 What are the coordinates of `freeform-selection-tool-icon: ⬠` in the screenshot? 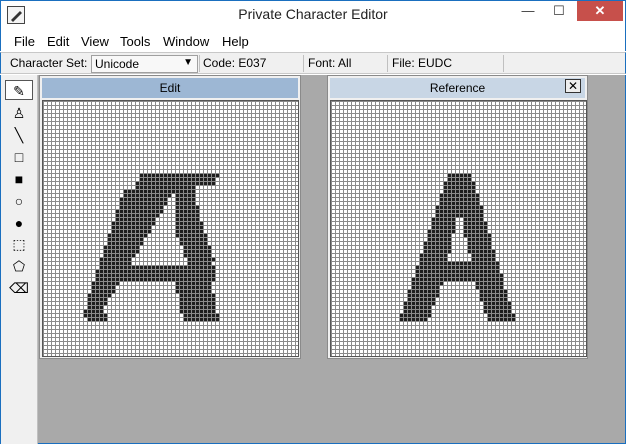 It's located at (19, 266).